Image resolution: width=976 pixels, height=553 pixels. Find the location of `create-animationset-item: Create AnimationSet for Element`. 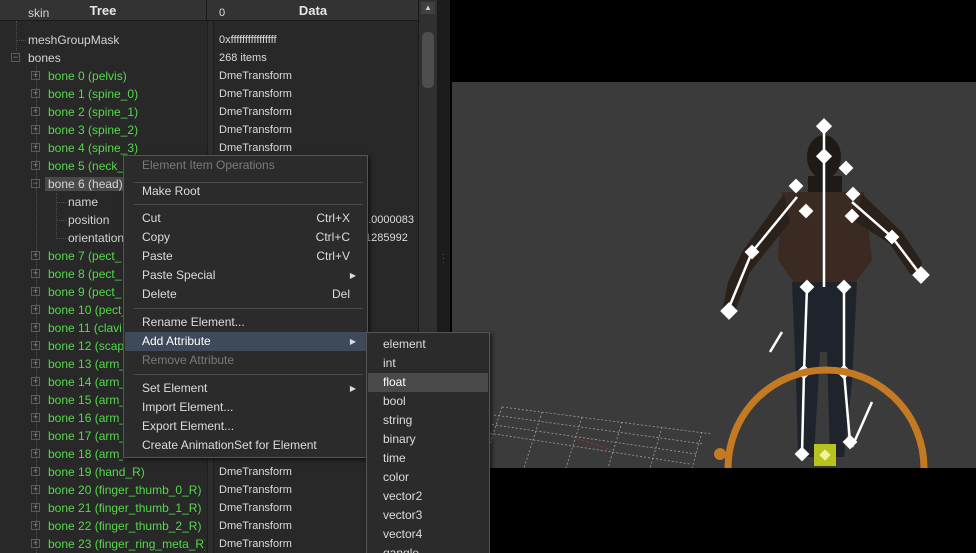

create-animationset-item: Create AnimationSet for Element is located at coordinates (245, 445).